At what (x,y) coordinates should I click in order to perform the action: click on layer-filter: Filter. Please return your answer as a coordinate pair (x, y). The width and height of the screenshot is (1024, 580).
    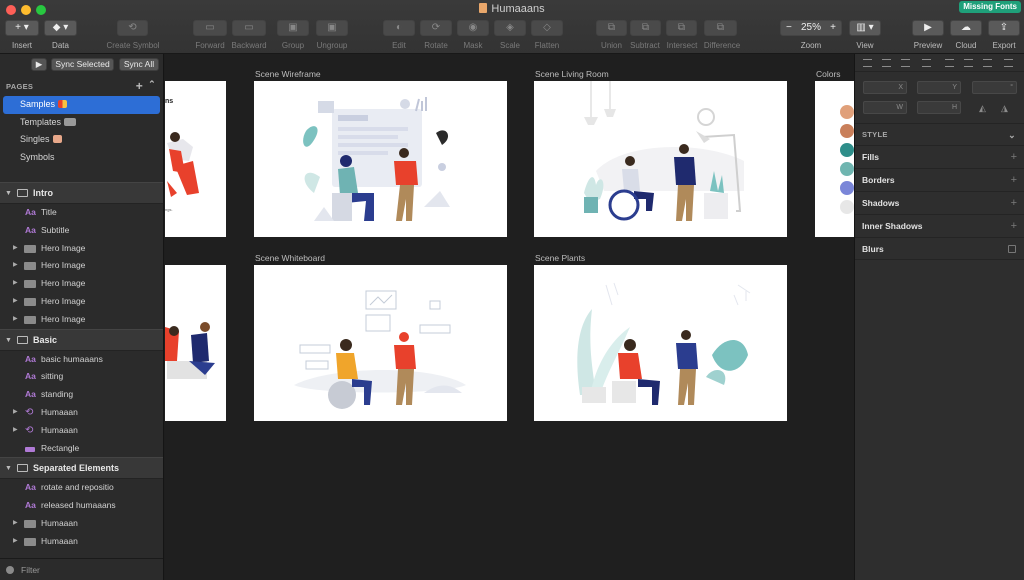
    Looking at the image, I should click on (81, 569).